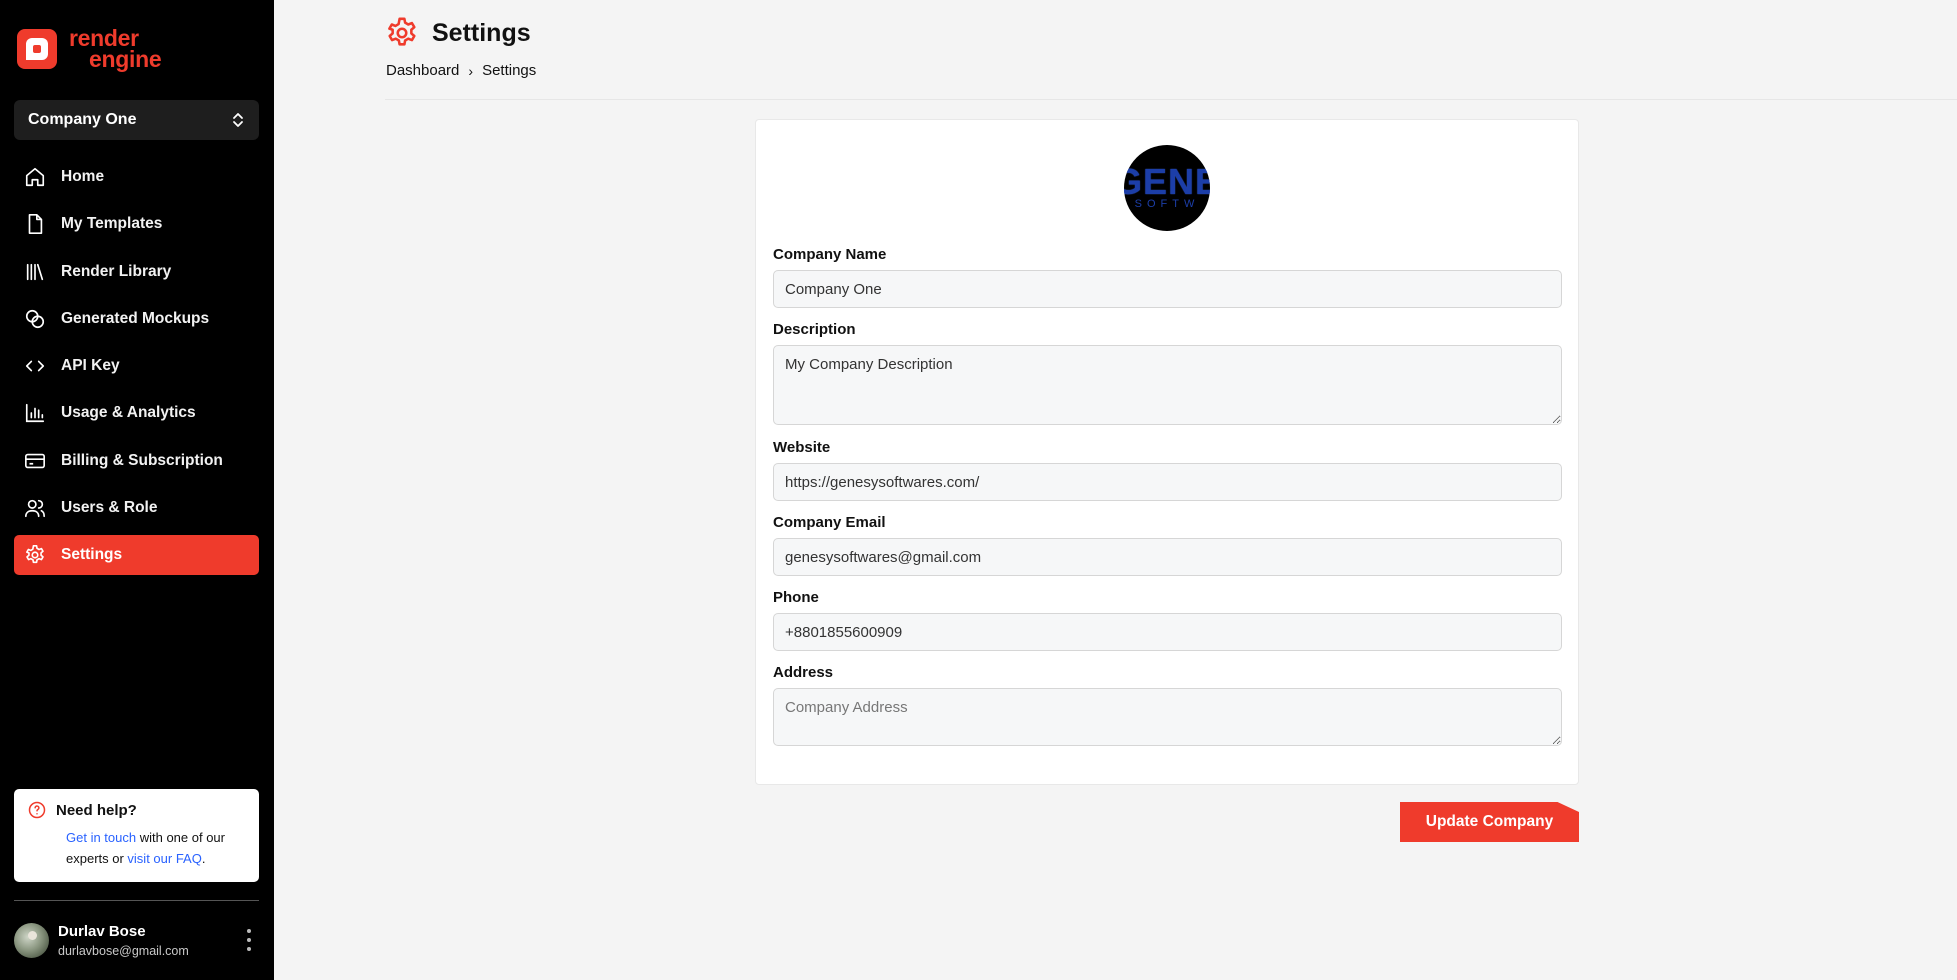  I want to click on page-header: Settings, so click(458, 33).